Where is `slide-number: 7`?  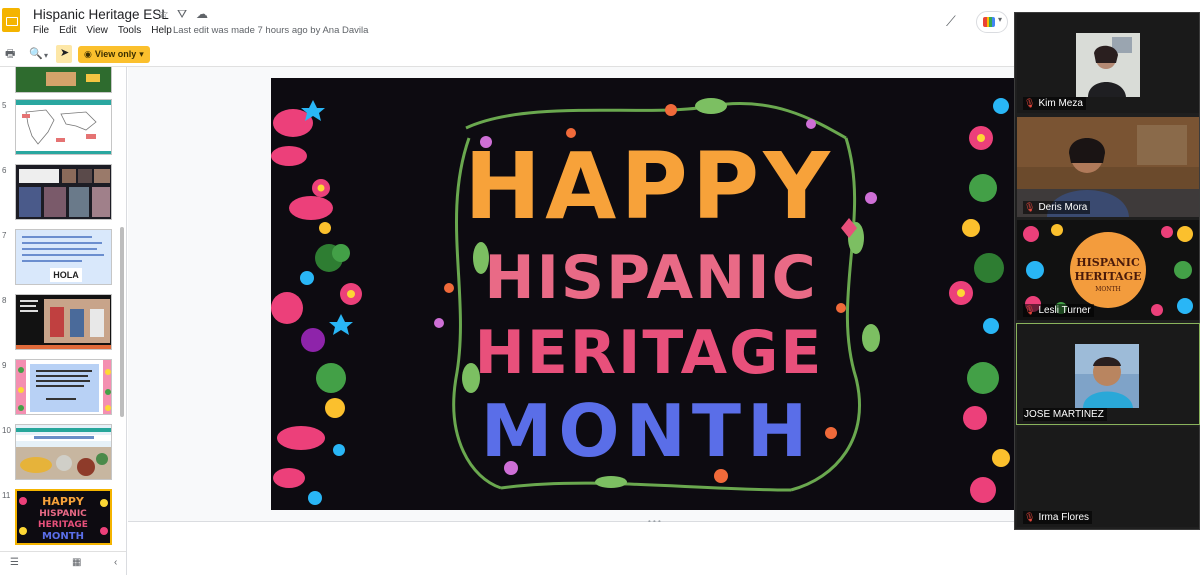
slide-number: 7 is located at coordinates (4, 235).